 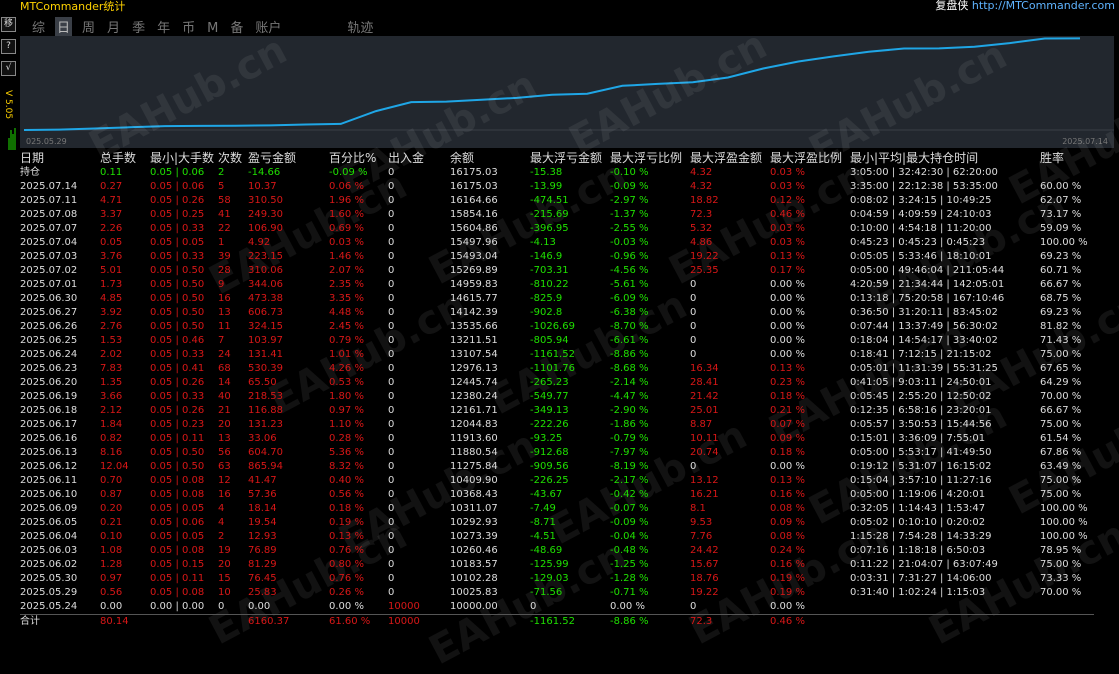 What do you see at coordinates (163, 26) in the screenshot?
I see `tab-5: 年` at bounding box center [163, 26].